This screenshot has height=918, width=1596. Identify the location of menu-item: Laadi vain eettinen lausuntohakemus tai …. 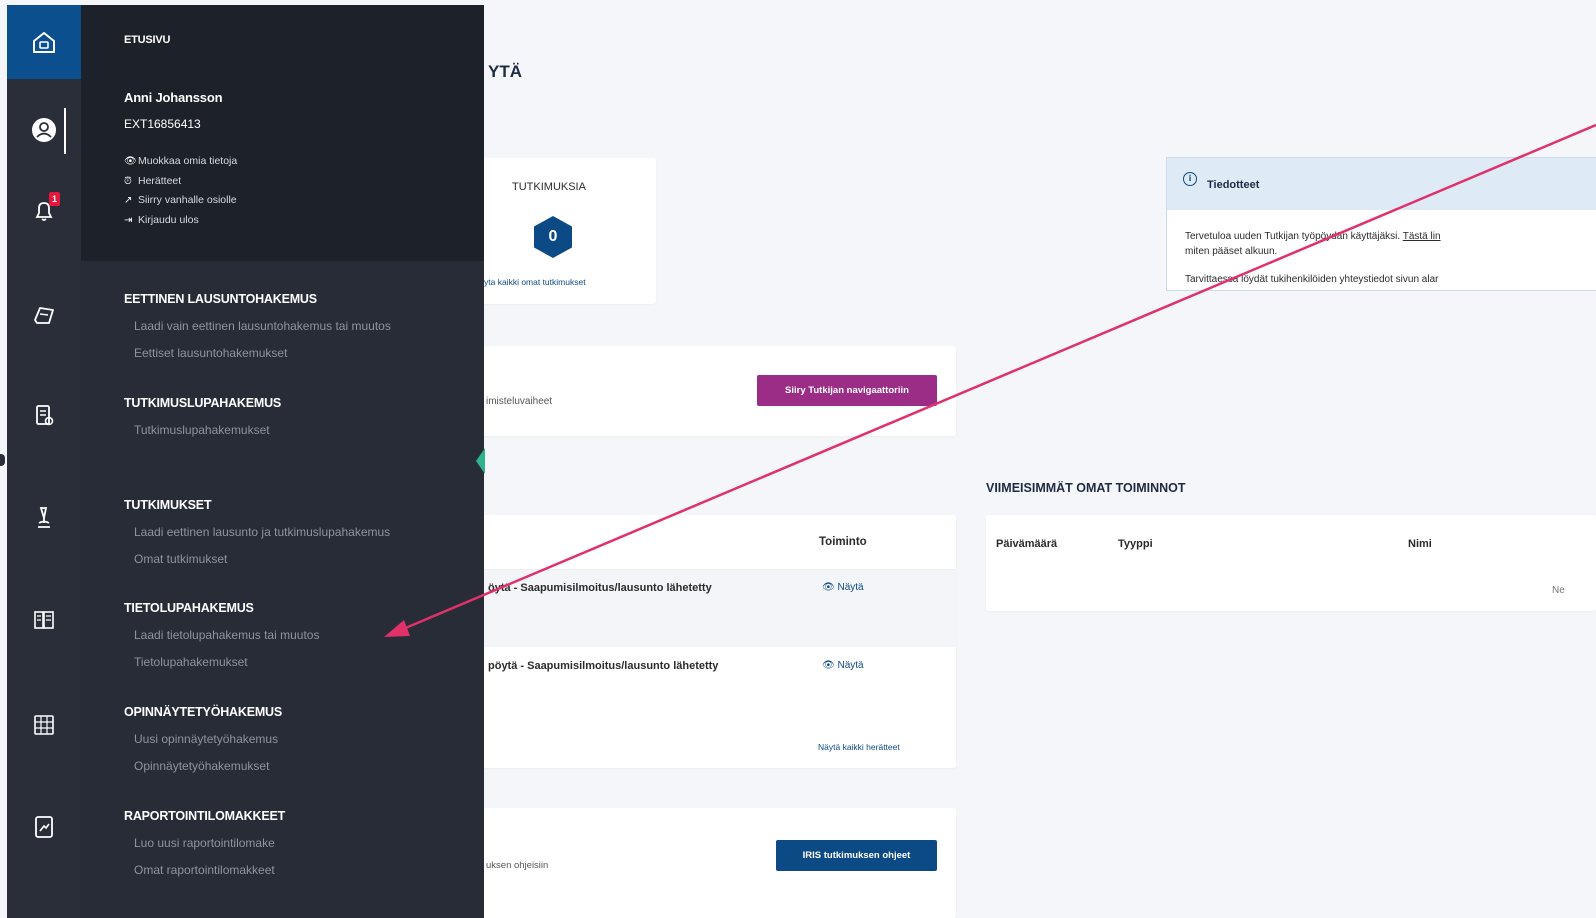
(262, 326).